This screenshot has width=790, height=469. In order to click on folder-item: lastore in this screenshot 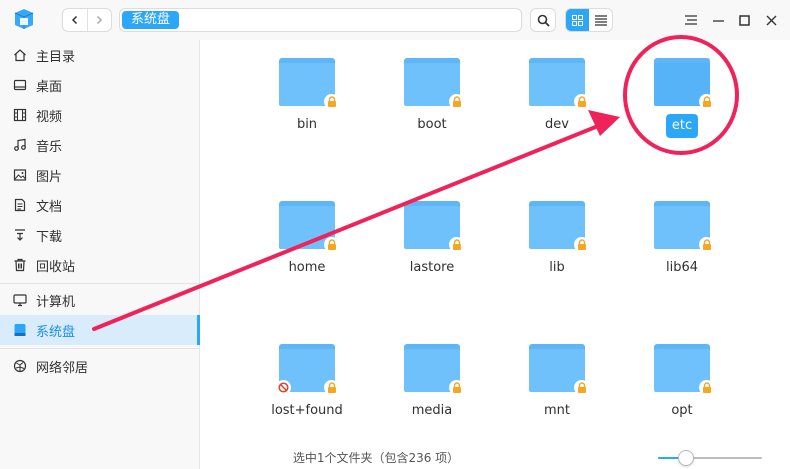, I will do `click(432, 239)`.